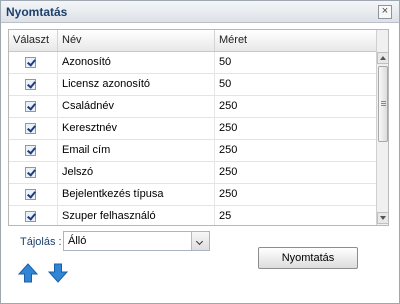  I want to click on orientation-select: Álló, so click(136, 241).